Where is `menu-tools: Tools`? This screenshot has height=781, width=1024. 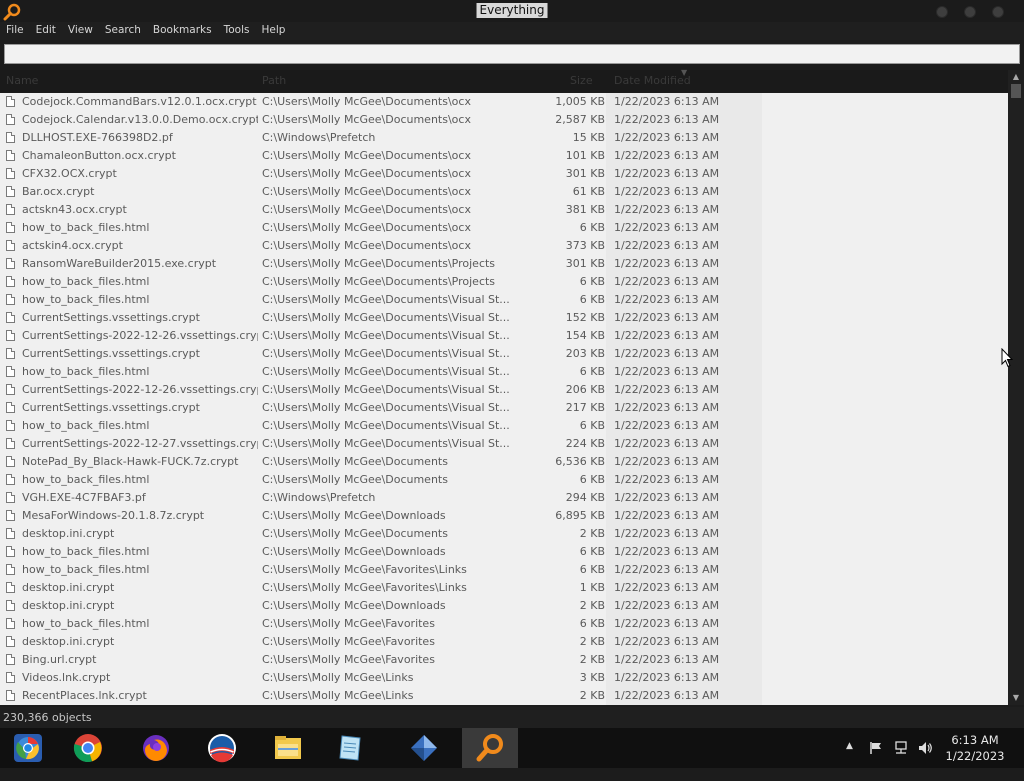
menu-tools: Tools is located at coordinates (237, 29).